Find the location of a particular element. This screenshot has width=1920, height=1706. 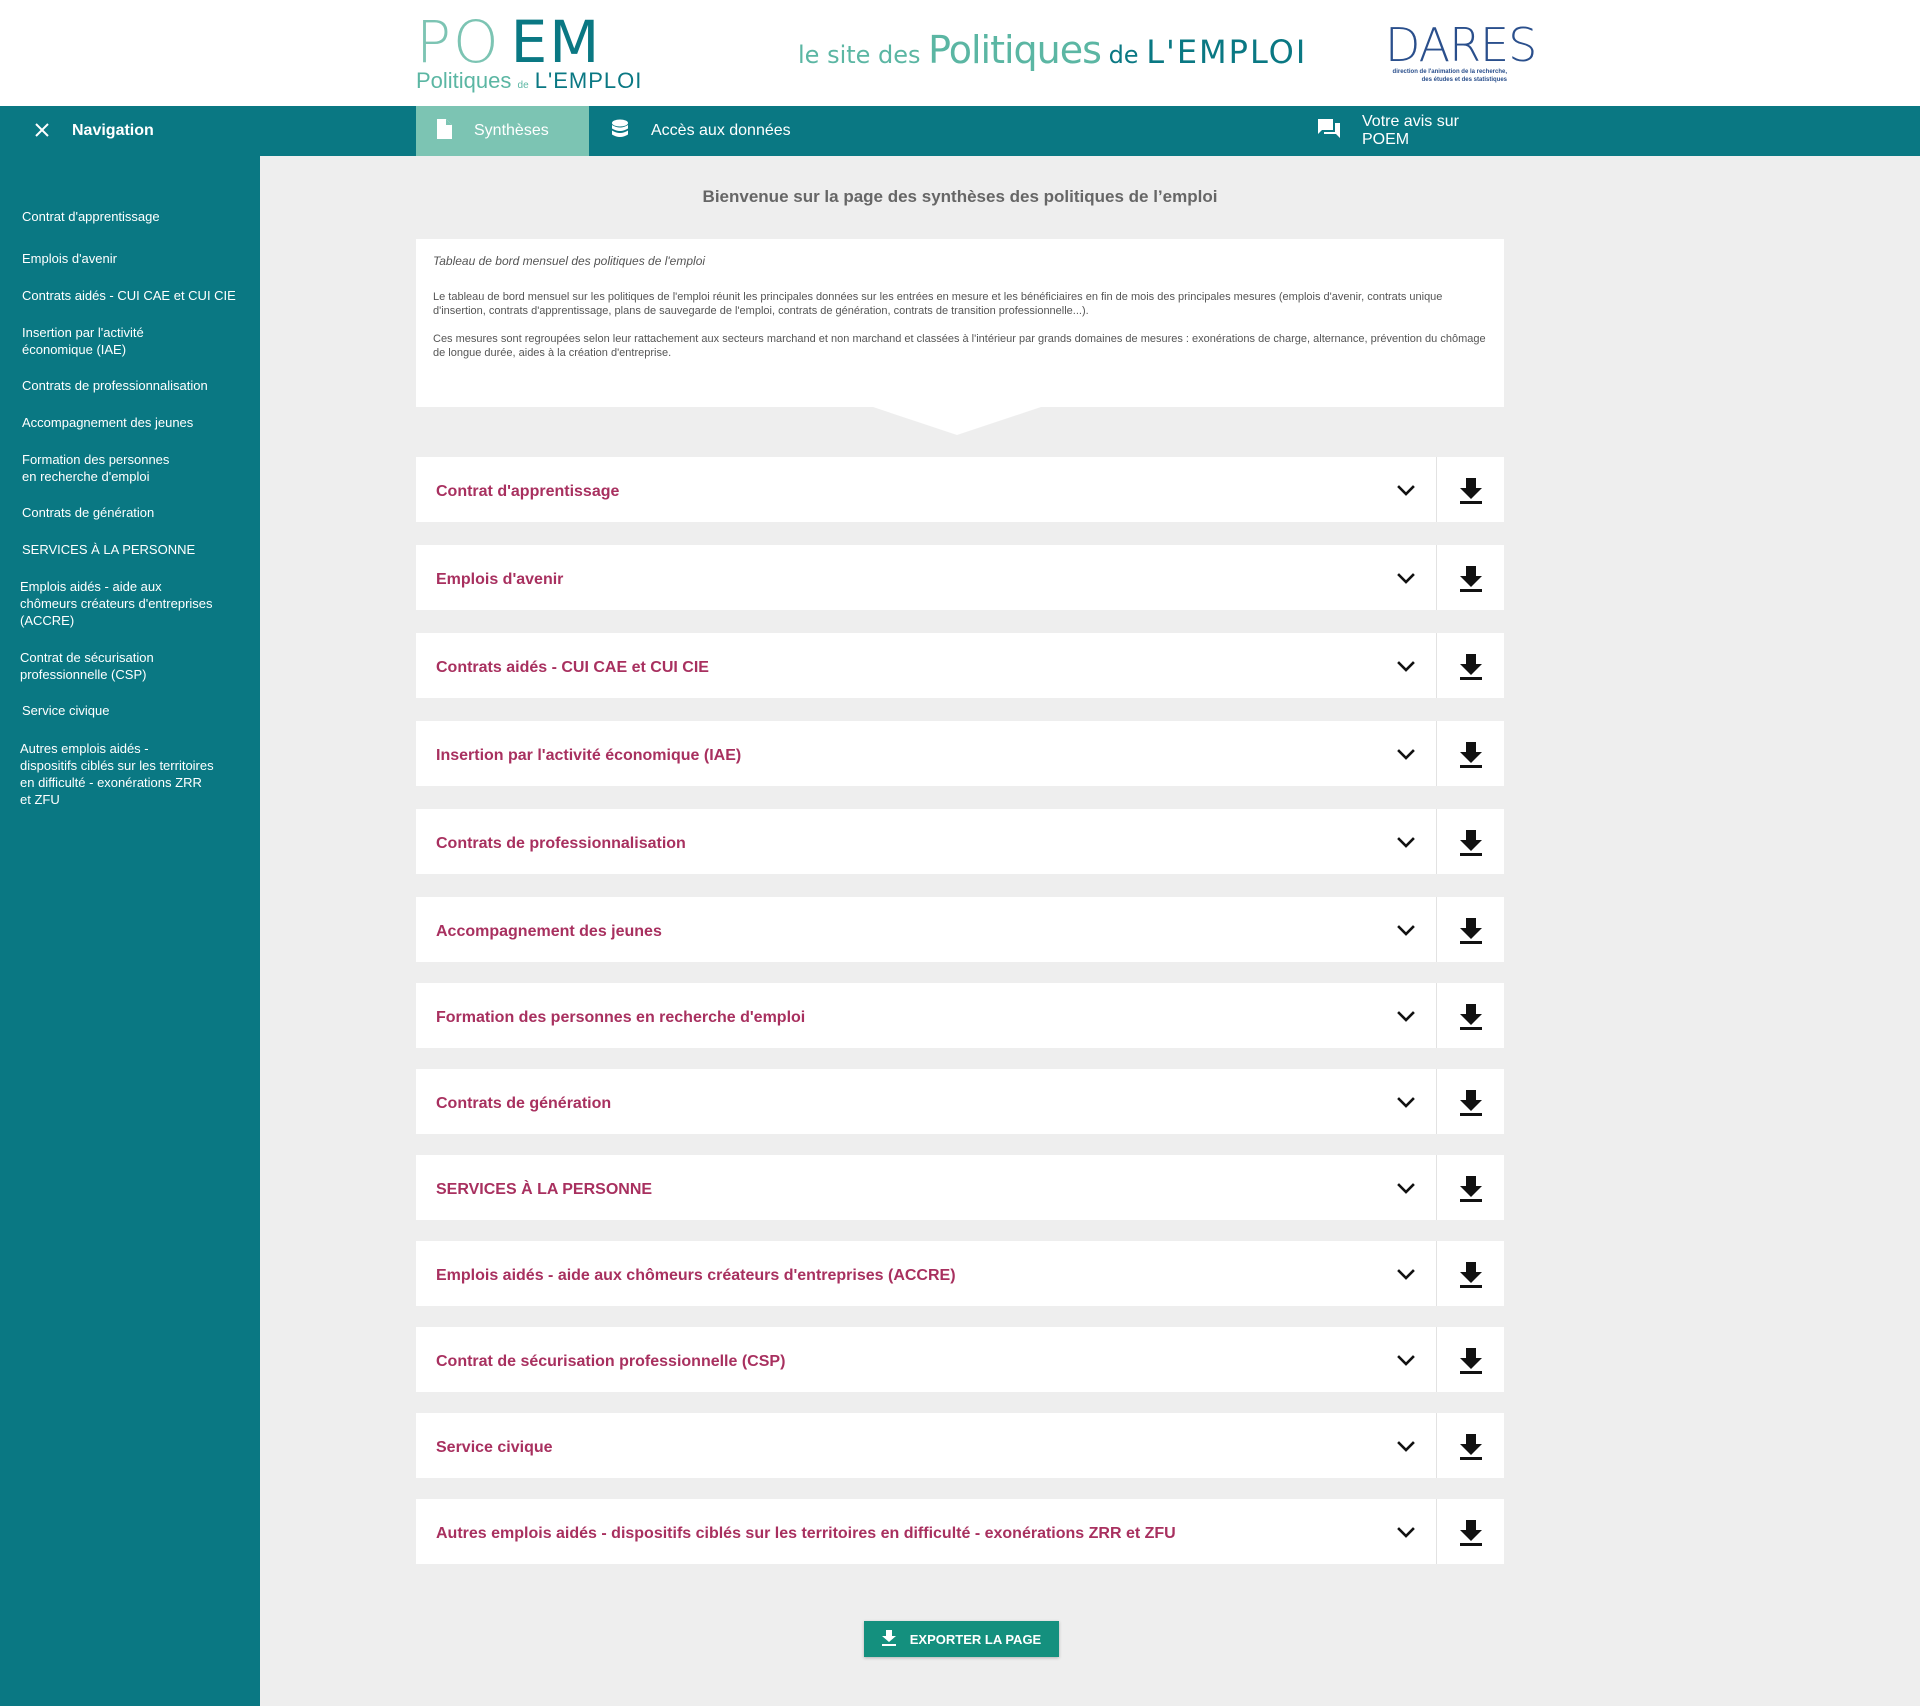

accordion-title: SERVICES À LA PERSONNE is located at coordinates (544, 1189).